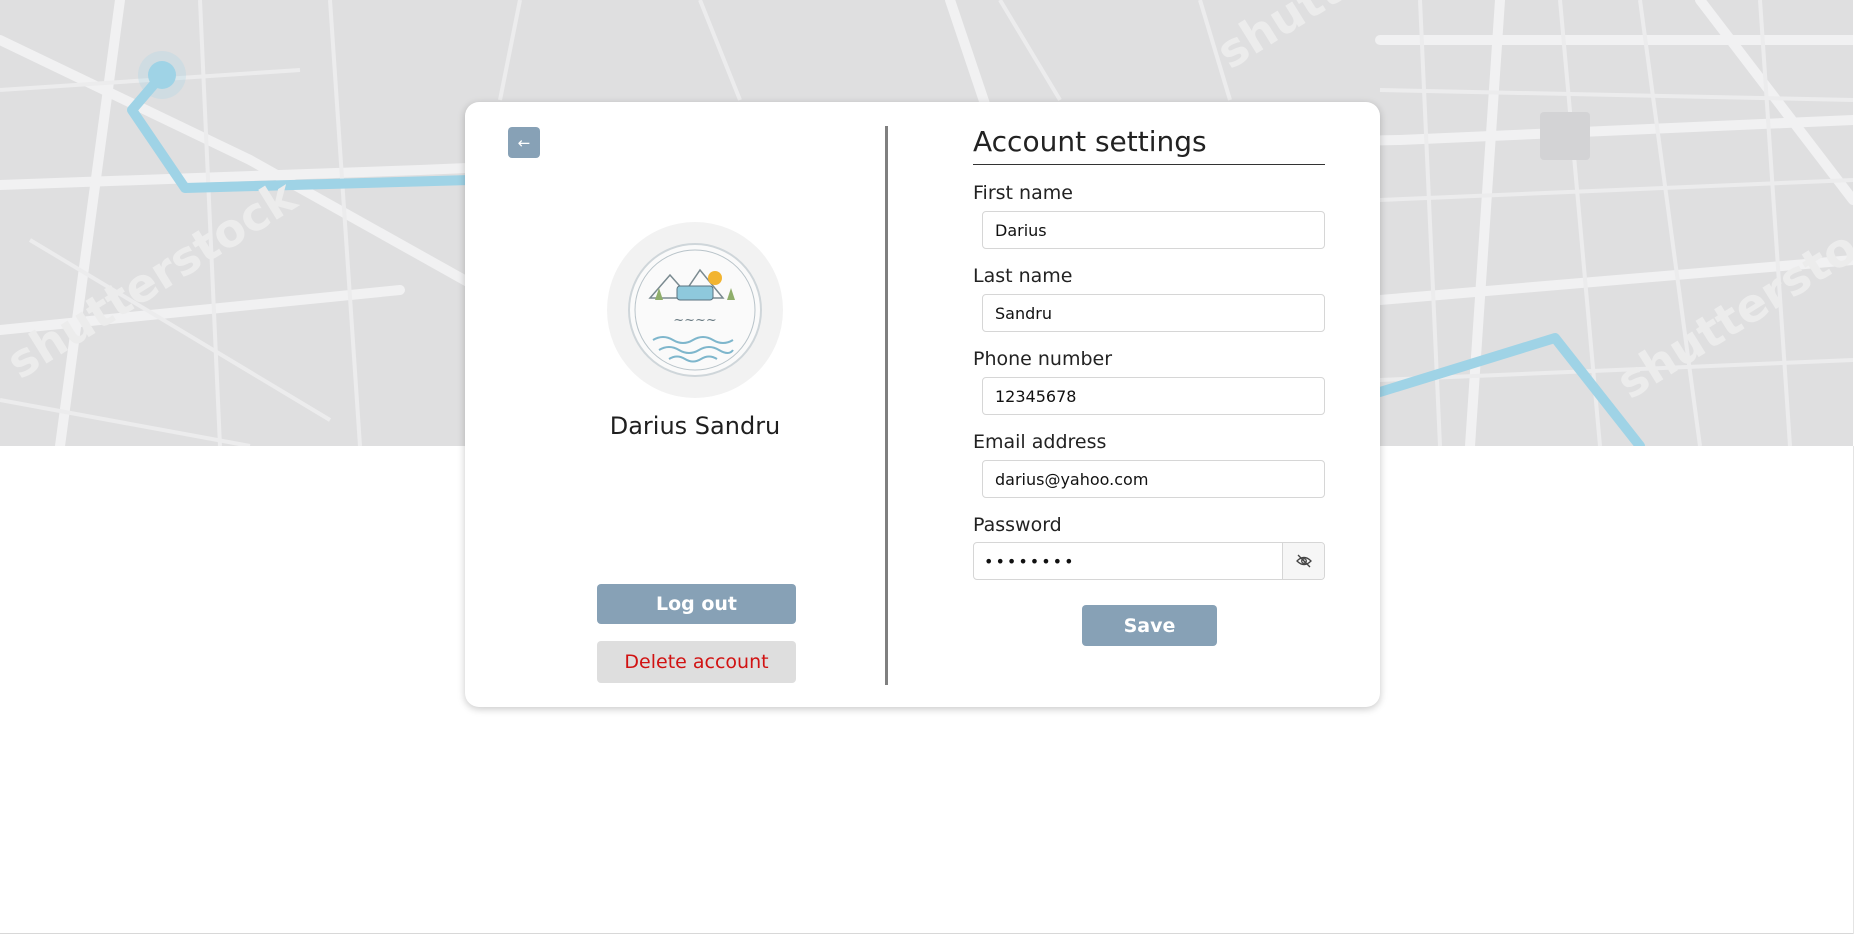 This screenshot has height=936, width=1863. Describe the element at coordinates (1017, 525) in the screenshot. I see `password-label: Password` at that location.